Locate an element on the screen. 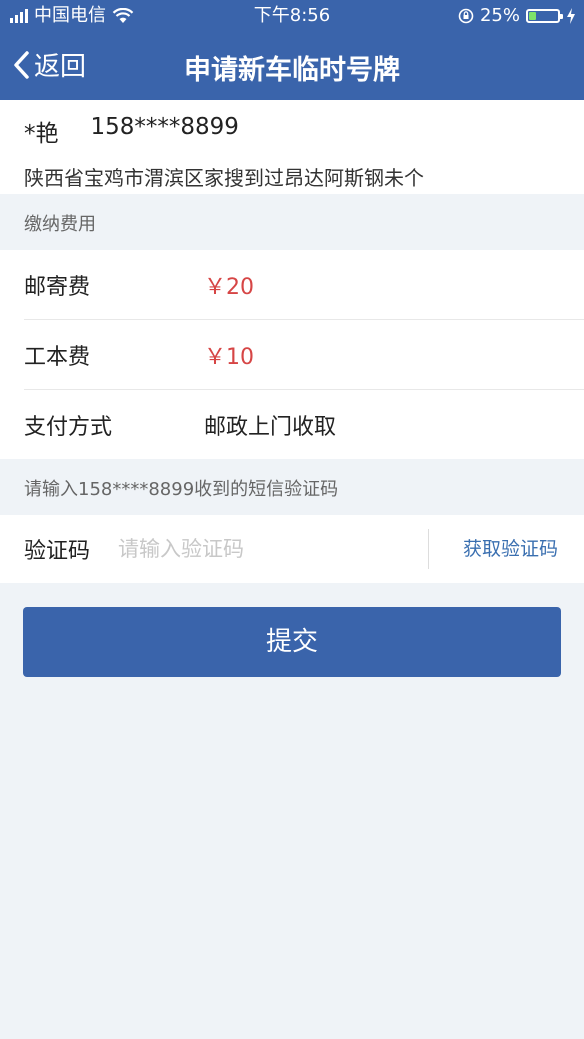 The image size is (584, 1039). status-right: 25% is located at coordinates (517, 16).